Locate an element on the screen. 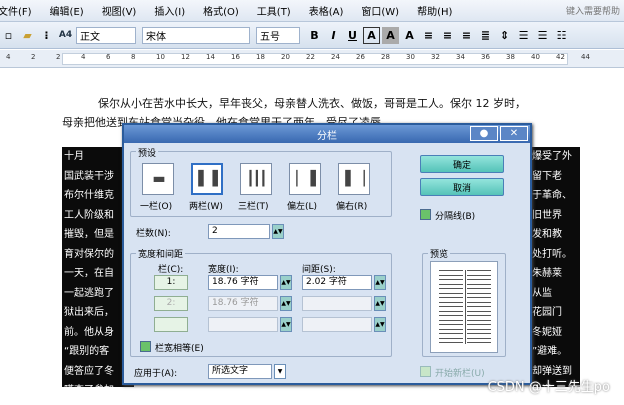 The width and height of the screenshot is (624, 405). styles-icon: A4 is located at coordinates (65, 35).